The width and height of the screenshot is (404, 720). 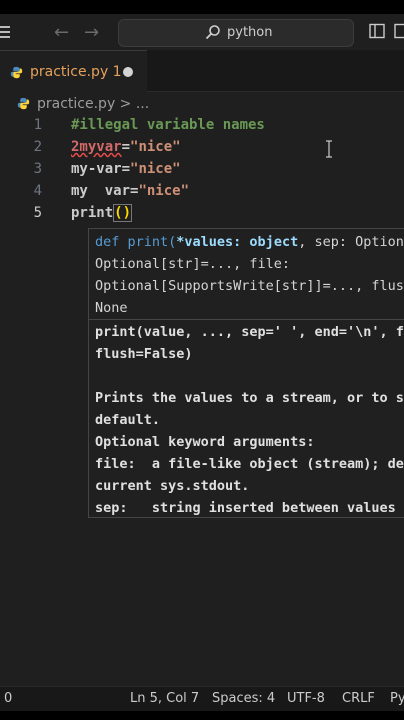 What do you see at coordinates (249, 464) in the screenshot?
I see `doc-line: file: a file-like object (stream); defau` at bounding box center [249, 464].